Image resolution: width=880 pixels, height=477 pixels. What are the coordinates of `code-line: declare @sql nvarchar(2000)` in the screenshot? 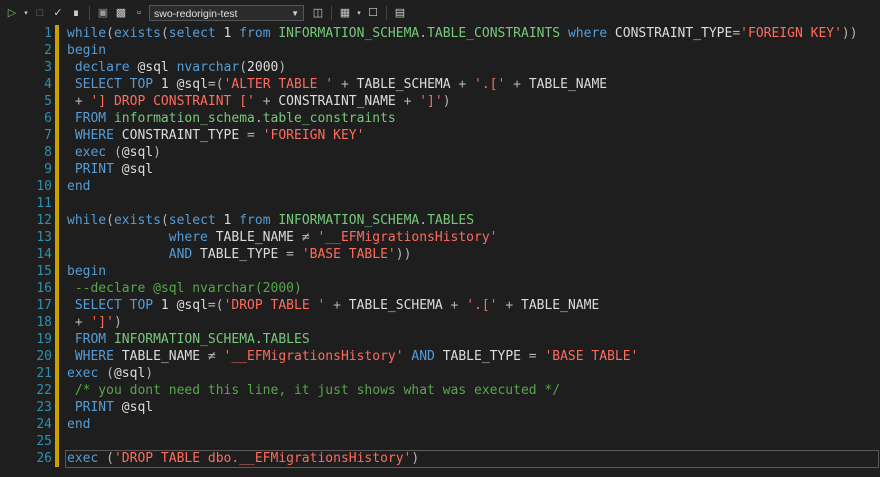 It's located at (462, 67).